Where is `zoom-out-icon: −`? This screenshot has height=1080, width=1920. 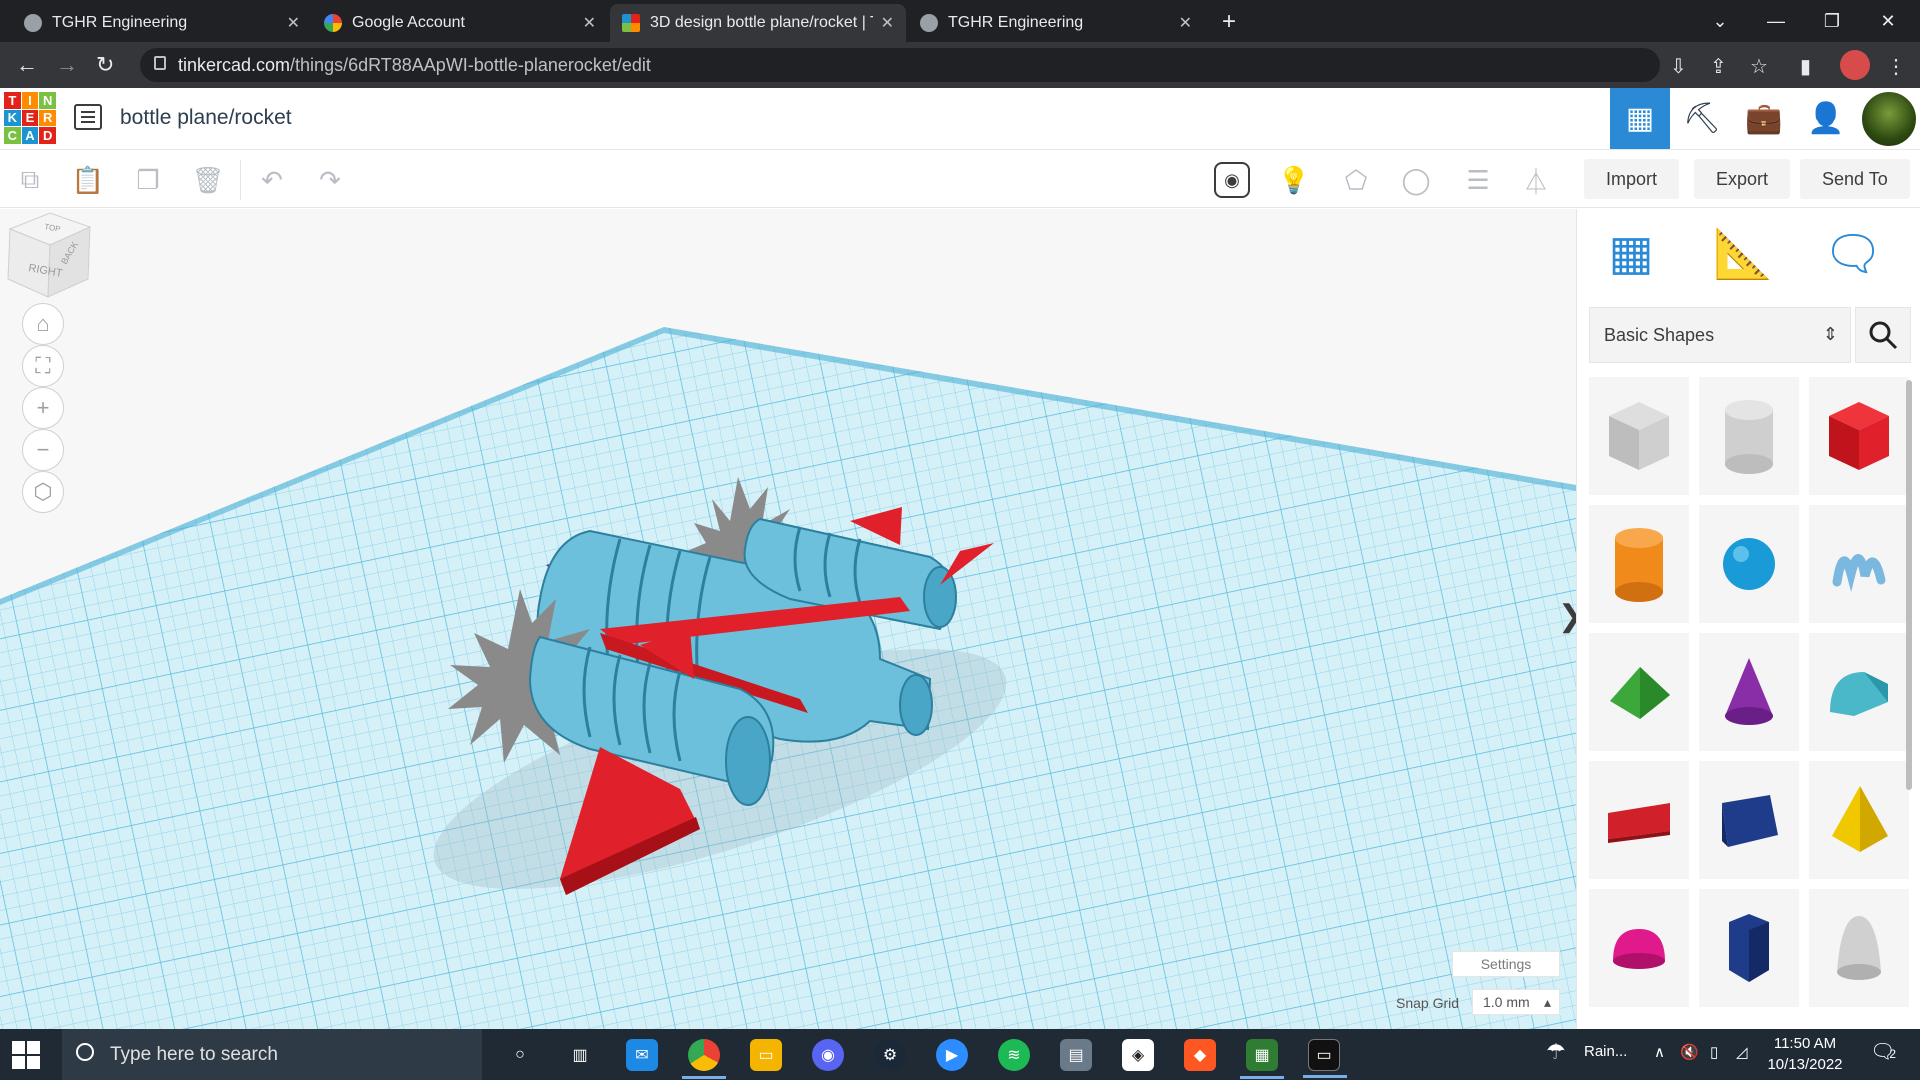
zoom-out-icon: − is located at coordinates (43, 450).